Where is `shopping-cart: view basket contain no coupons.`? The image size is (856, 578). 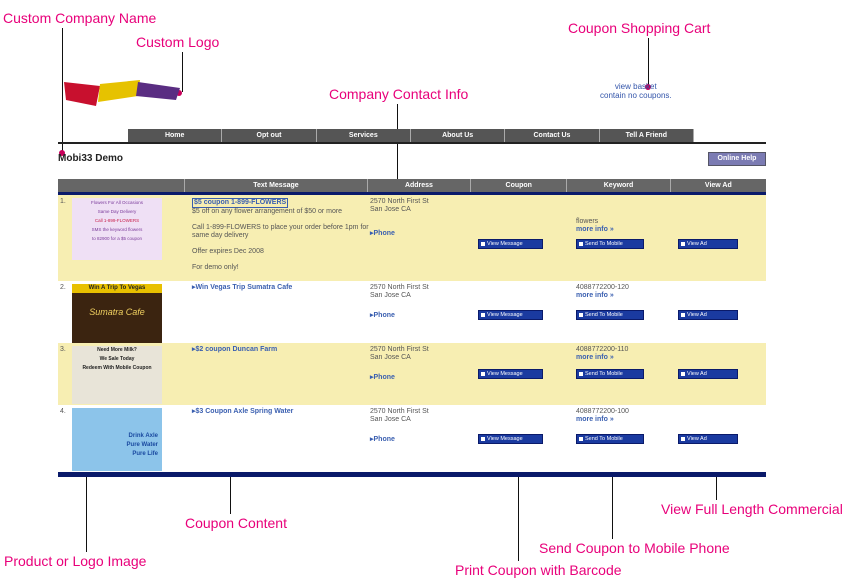 shopping-cart: view basket contain no coupons. is located at coordinates (636, 91).